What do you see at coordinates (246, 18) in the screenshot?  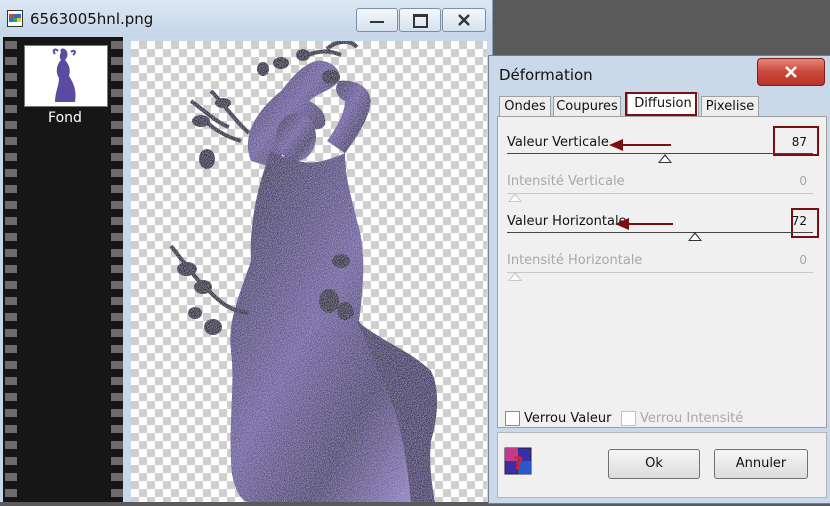 I see `image-window-titlebar: 6563005hnl.png` at bounding box center [246, 18].